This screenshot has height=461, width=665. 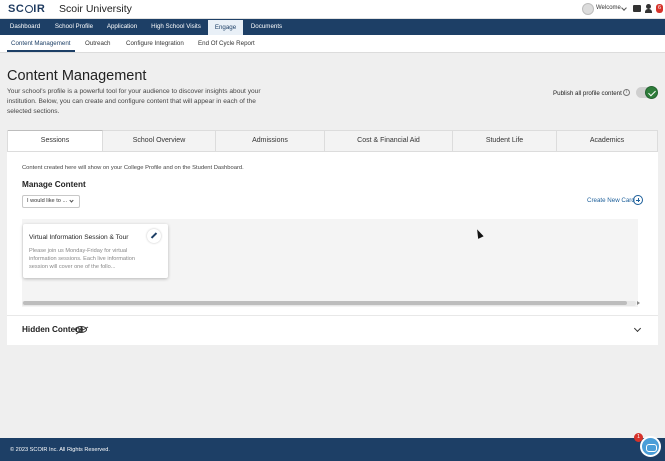 I want to click on org-name: Scoir University, so click(x=95, y=9).